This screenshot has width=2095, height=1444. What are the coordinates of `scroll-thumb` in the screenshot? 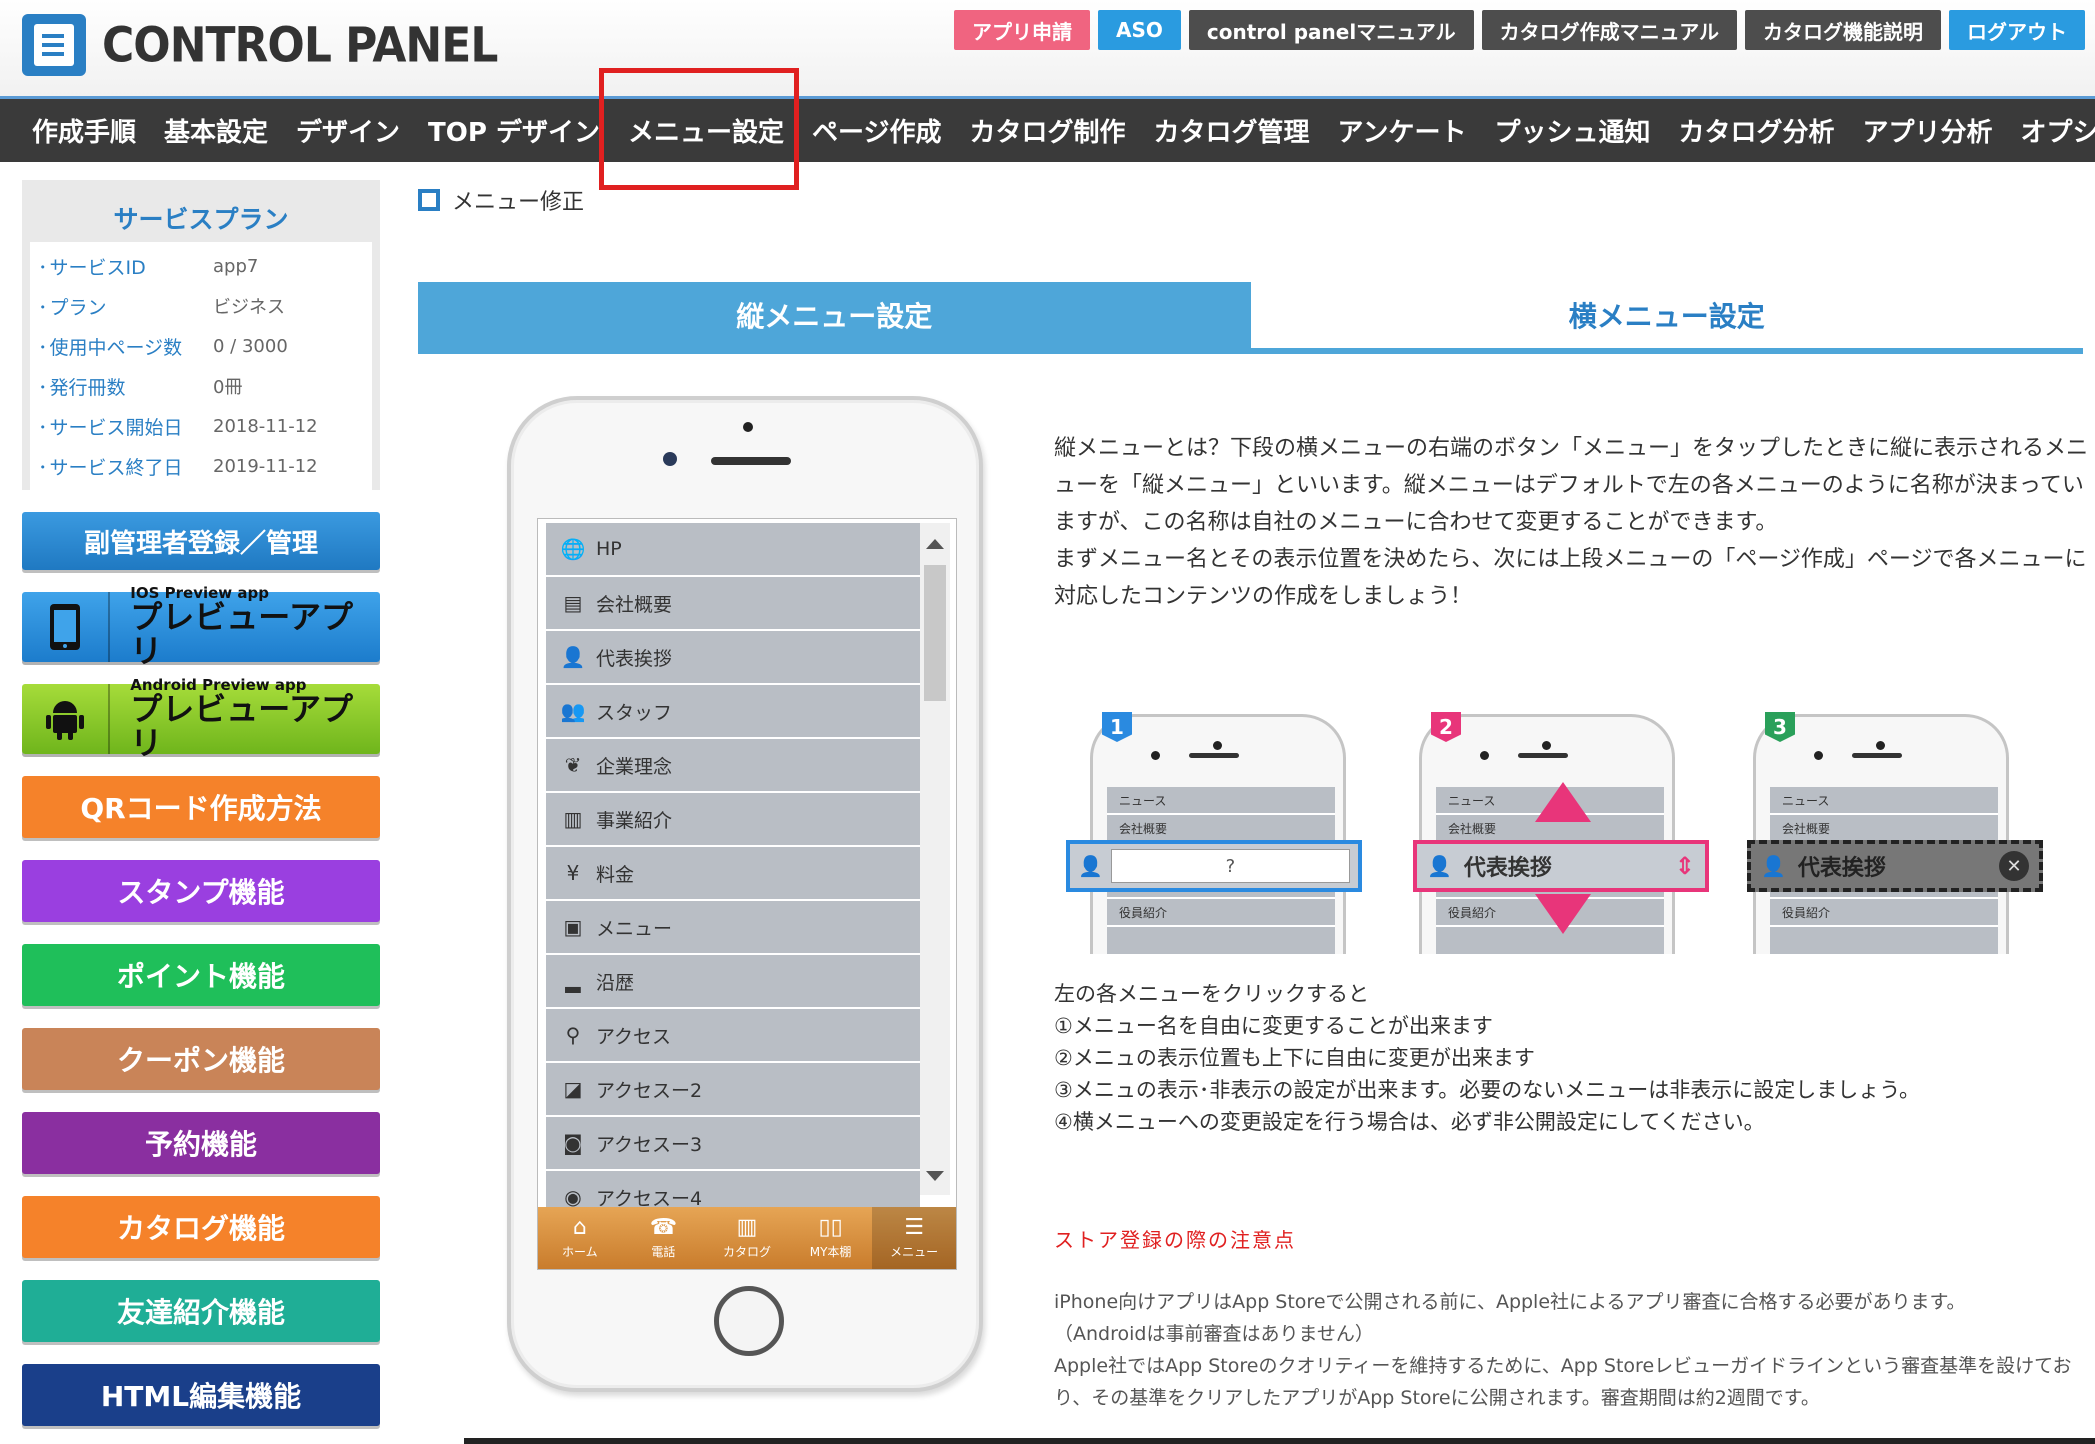 It's located at (935, 633).